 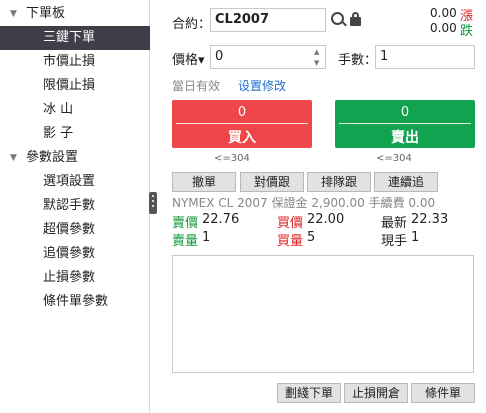 I want to click on qty-input: 1, so click(x=425, y=57).